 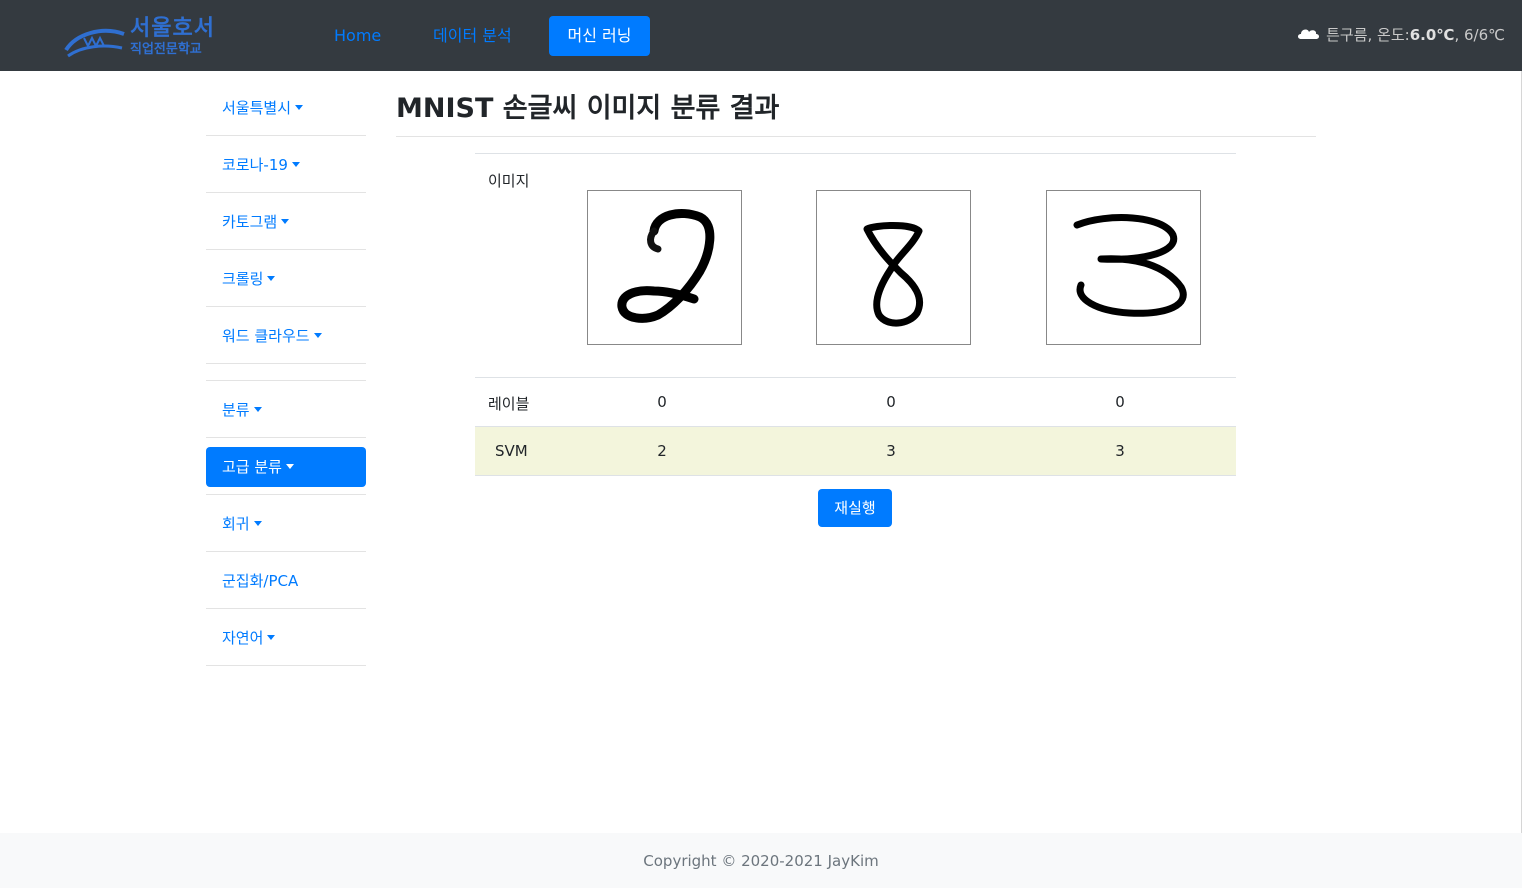 I want to click on row-label-svm: SVM, so click(x=511, y=451).